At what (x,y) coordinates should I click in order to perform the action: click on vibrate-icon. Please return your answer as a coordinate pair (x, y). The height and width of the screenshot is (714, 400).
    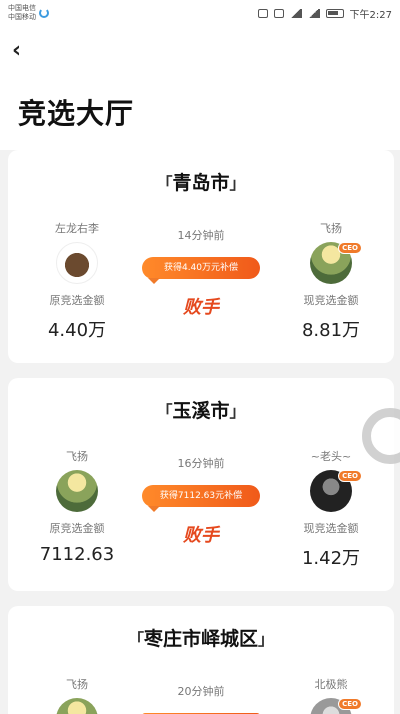
    Looking at the image, I should click on (278, 13).